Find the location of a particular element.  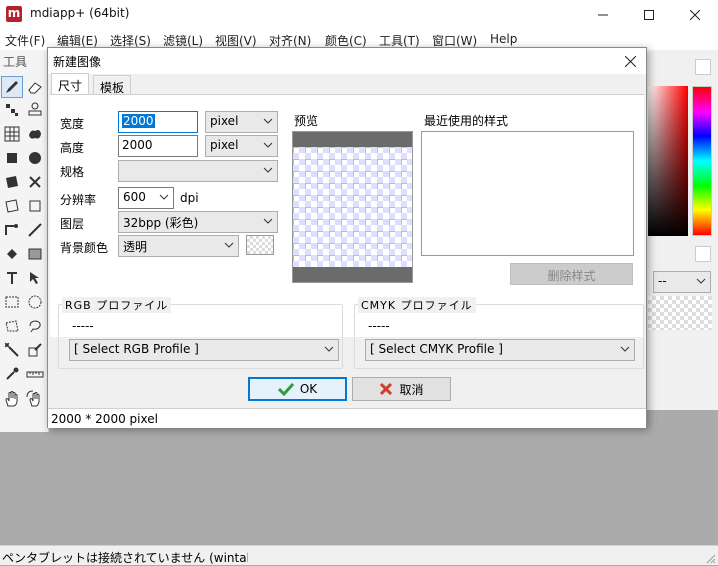

magic-wand-tool is located at coordinates (12, 350).